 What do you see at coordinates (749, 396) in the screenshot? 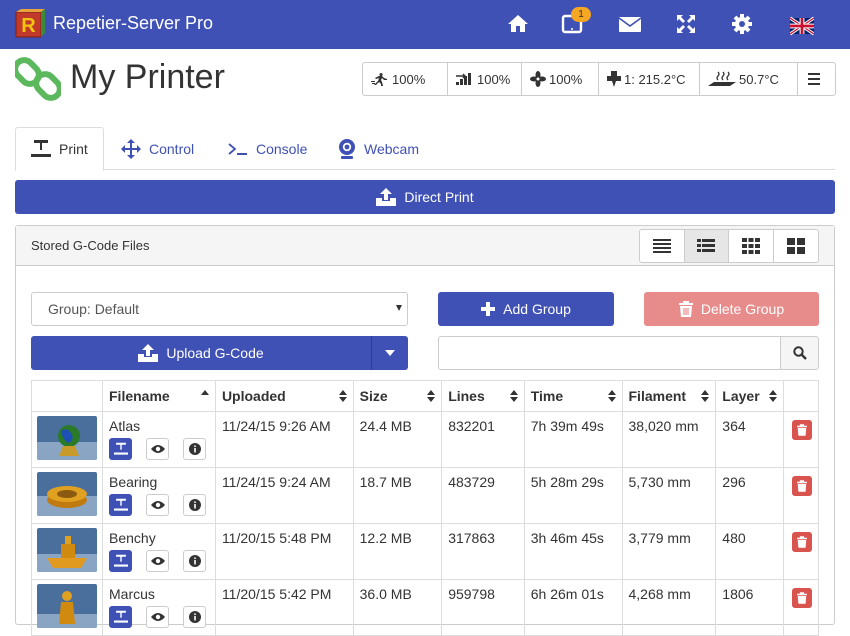
I see `column-header-layer: Layer` at bounding box center [749, 396].